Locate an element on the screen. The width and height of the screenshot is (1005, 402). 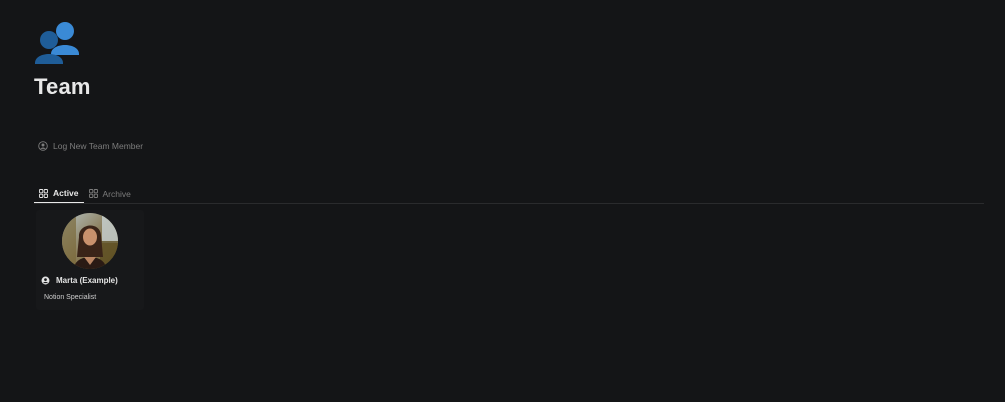
avatar is located at coordinates (90, 241).